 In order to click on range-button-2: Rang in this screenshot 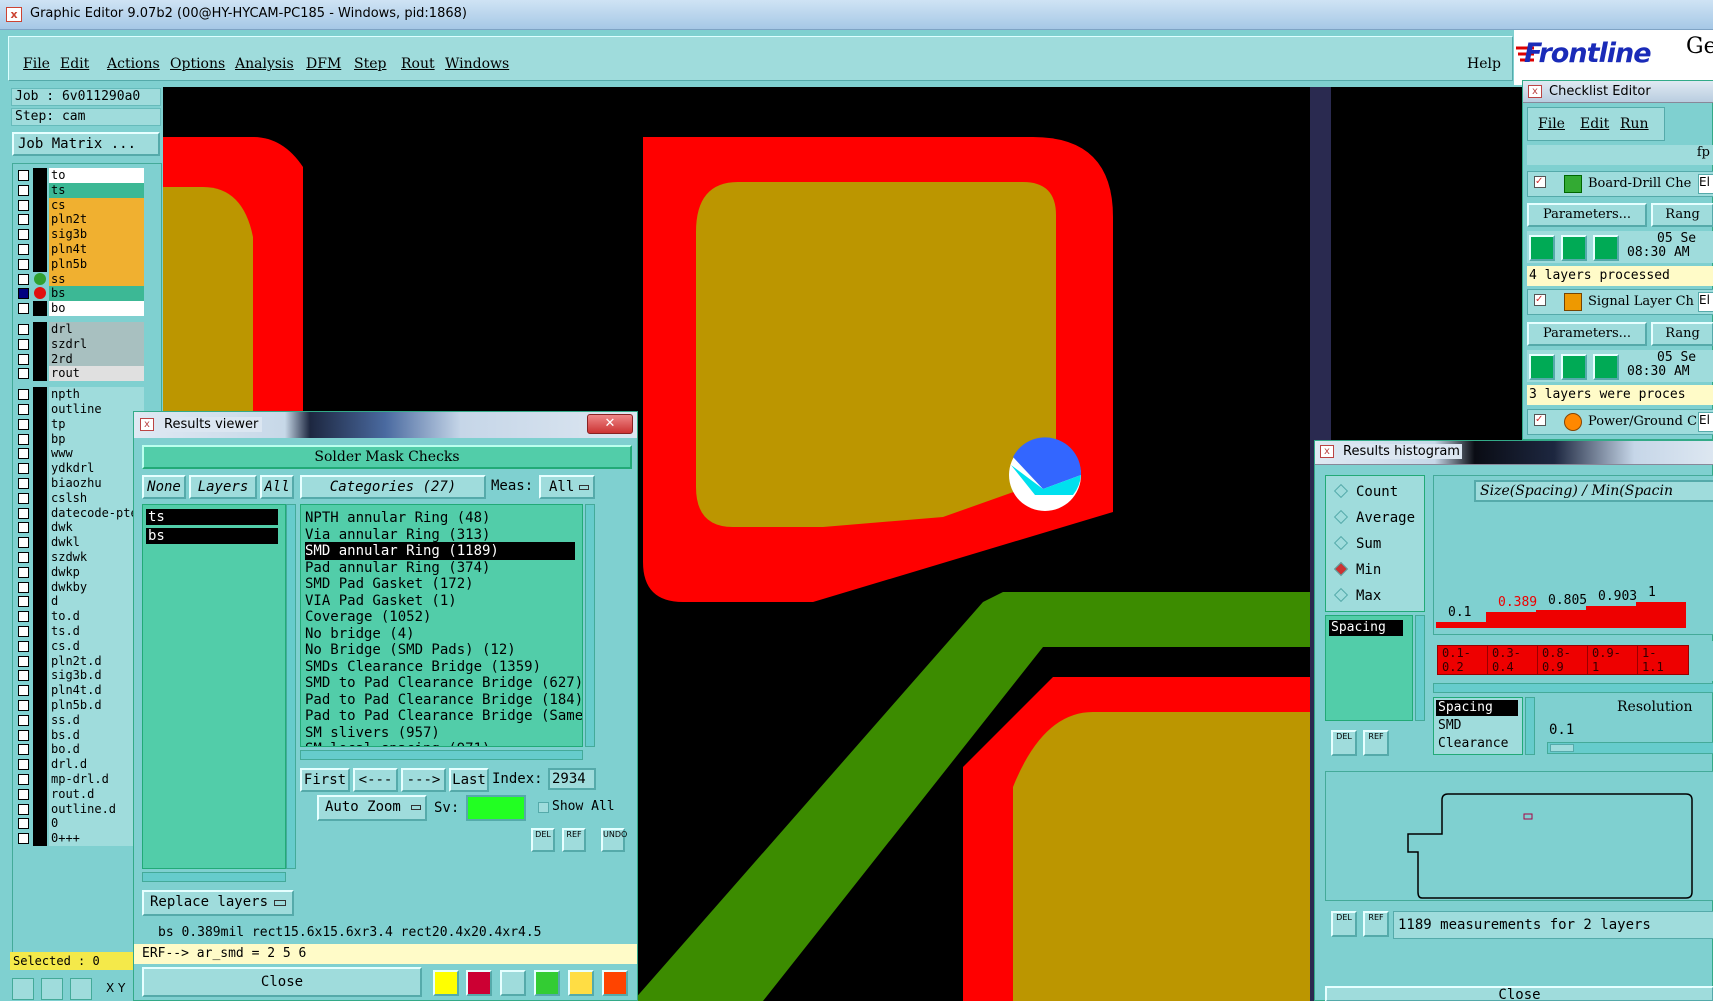, I will do `click(1682, 334)`.